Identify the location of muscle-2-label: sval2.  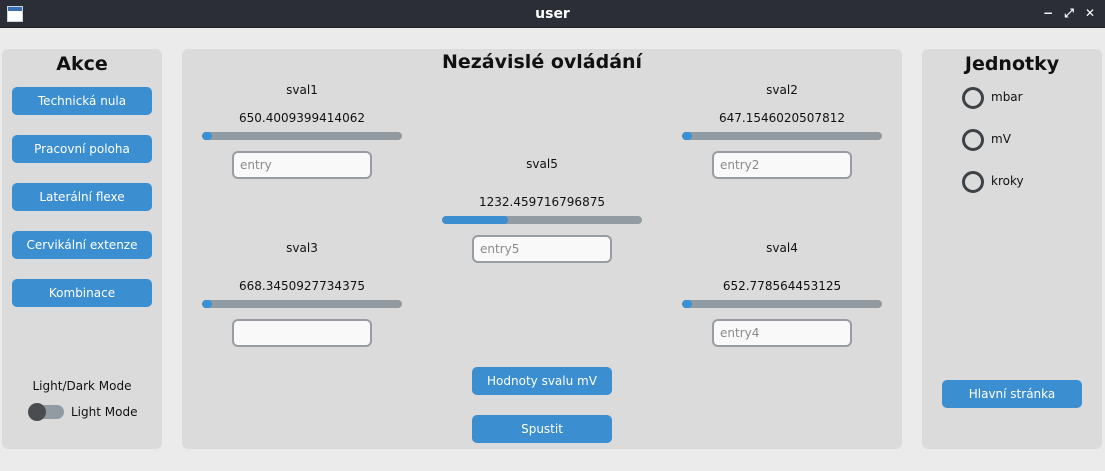
(782, 90).